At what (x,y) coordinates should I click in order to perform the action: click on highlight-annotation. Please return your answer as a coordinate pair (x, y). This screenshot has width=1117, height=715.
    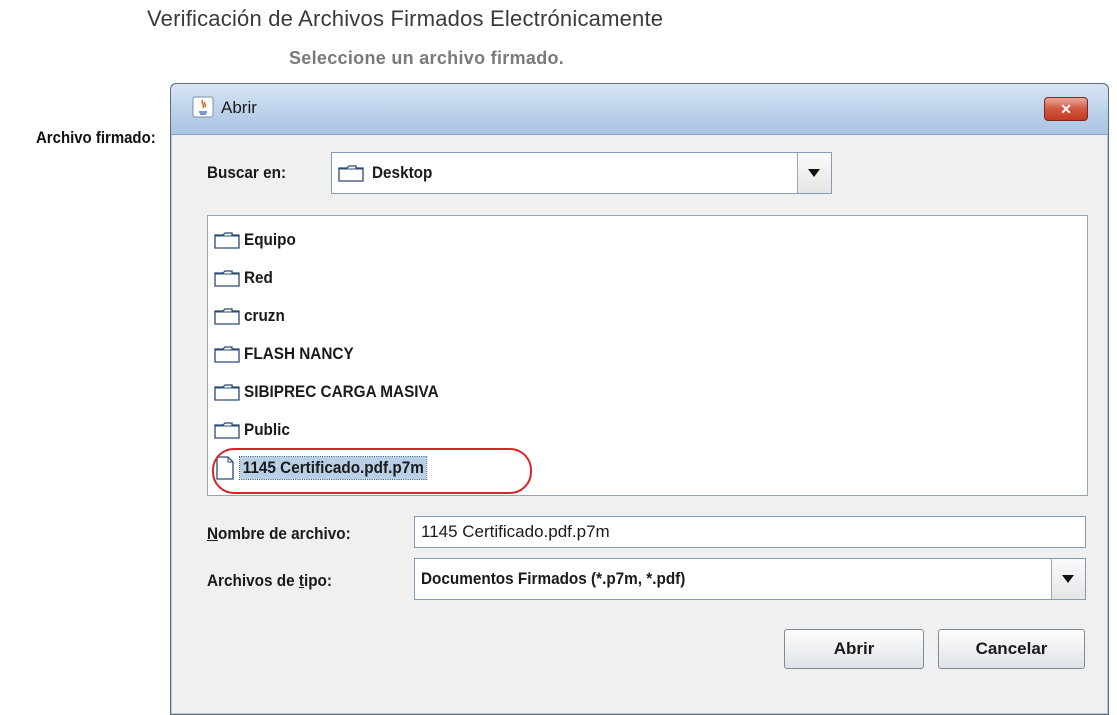
    Looking at the image, I should click on (372, 471).